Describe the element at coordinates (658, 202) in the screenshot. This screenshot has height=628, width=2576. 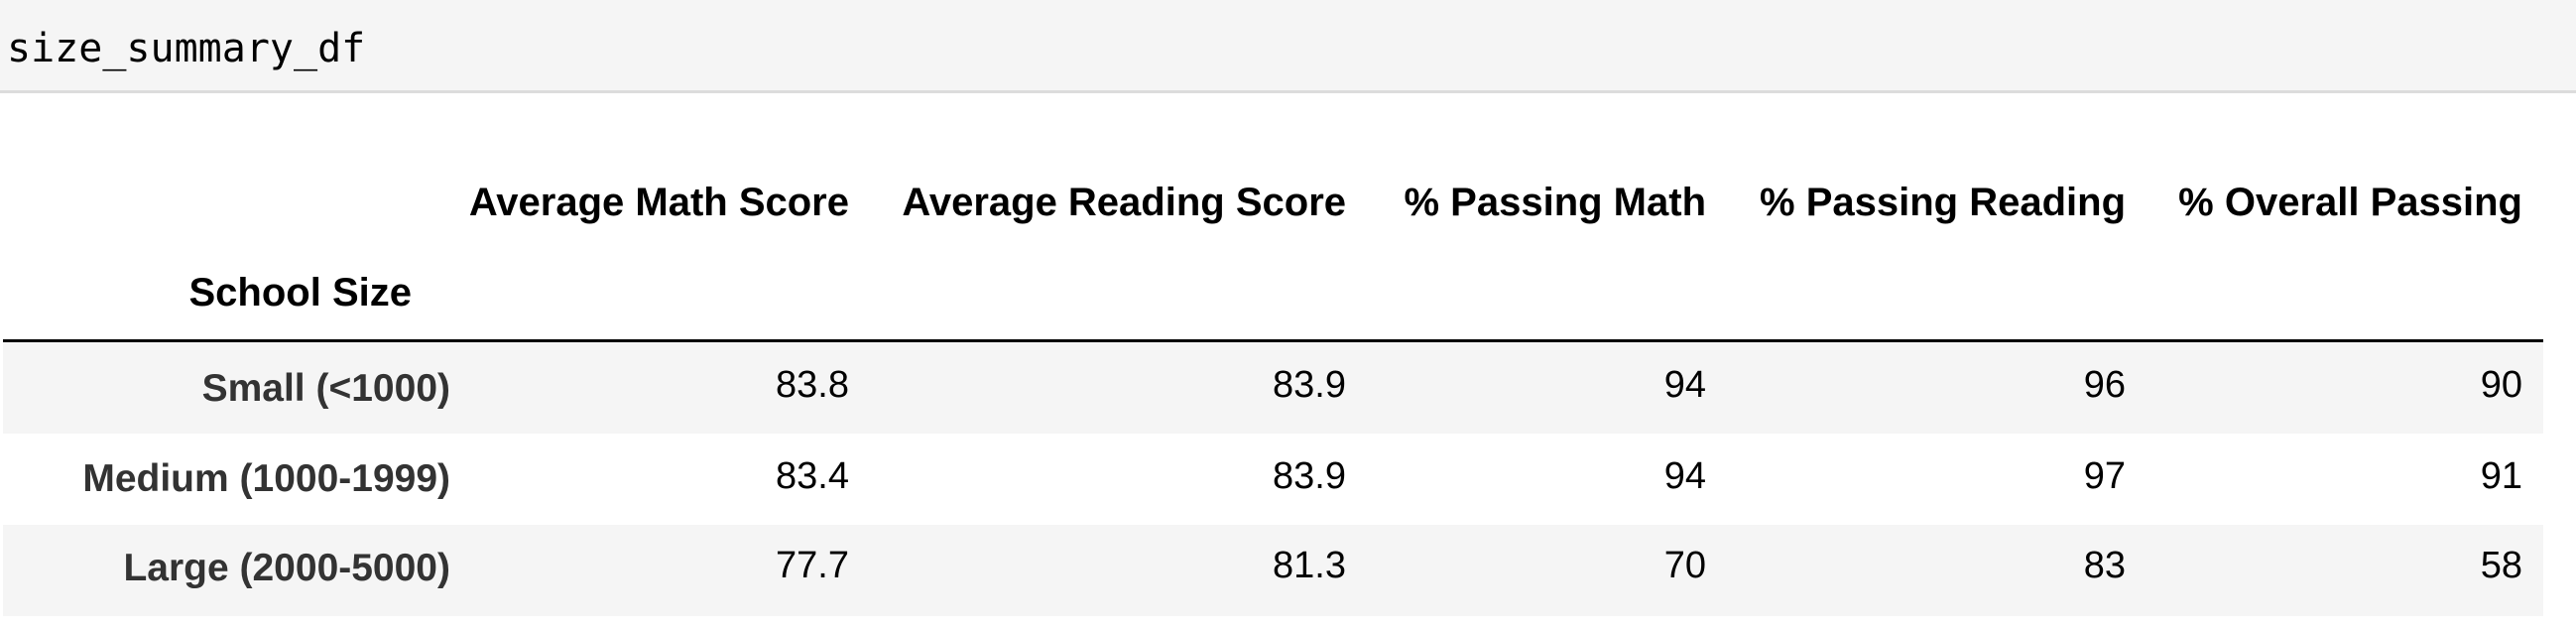
I see `column-header-average-math-score: Average Math Score` at that location.